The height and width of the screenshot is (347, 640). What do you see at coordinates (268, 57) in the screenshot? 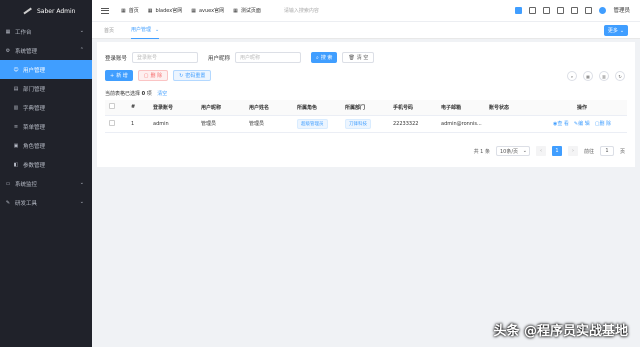
I see `nickname-input: 用户昵称` at bounding box center [268, 57].